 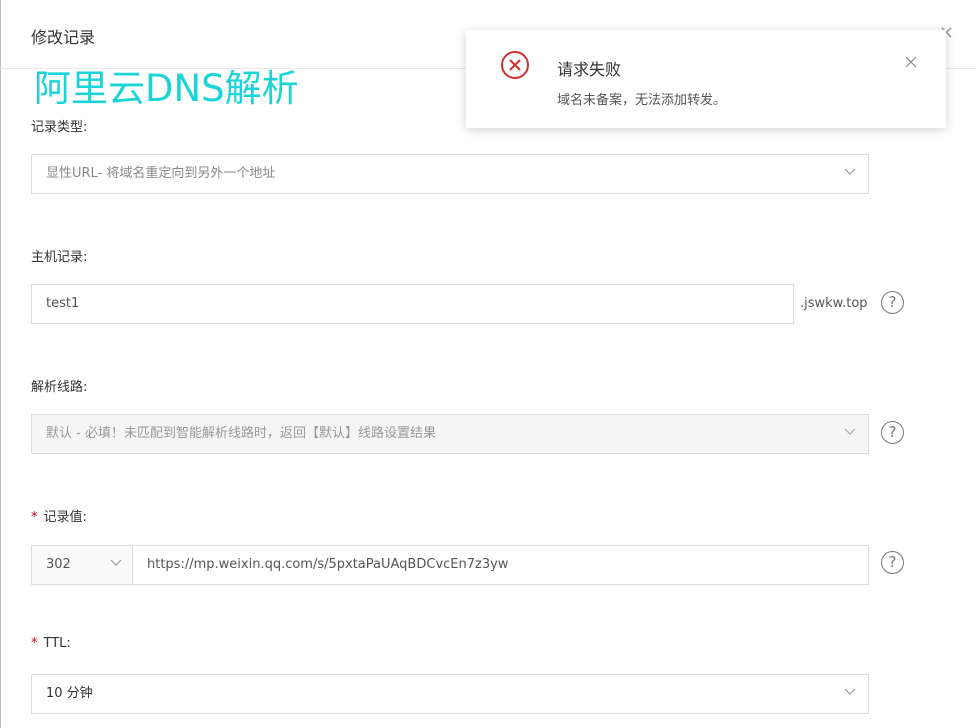 What do you see at coordinates (589, 69) in the screenshot?
I see `notification-title: 请求失败` at bounding box center [589, 69].